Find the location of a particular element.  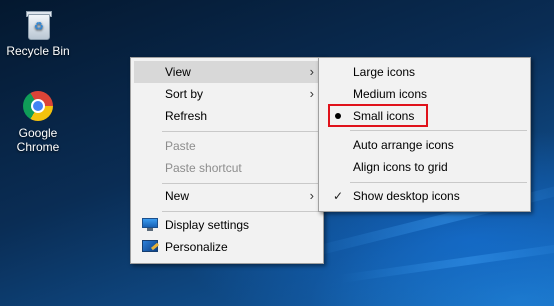

menu-item-label: New is located at coordinates (177, 196).